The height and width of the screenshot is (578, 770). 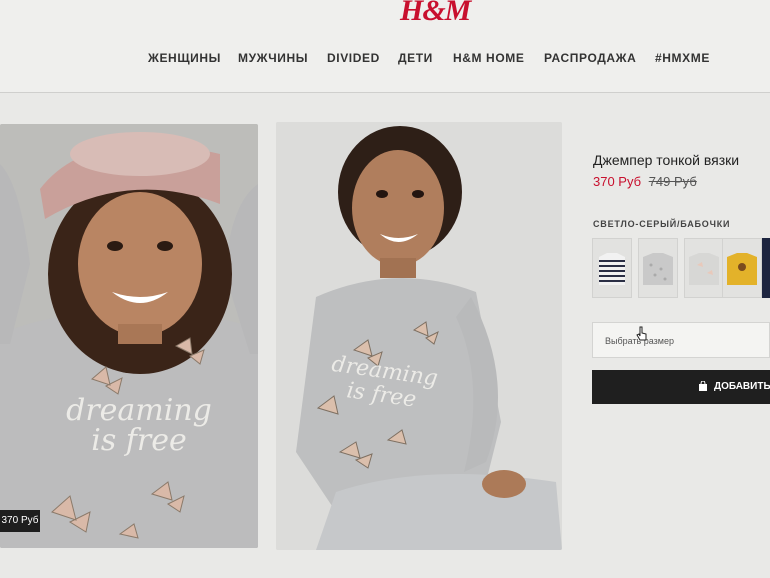 What do you see at coordinates (766, 268) in the screenshot?
I see `swatch-navy` at bounding box center [766, 268].